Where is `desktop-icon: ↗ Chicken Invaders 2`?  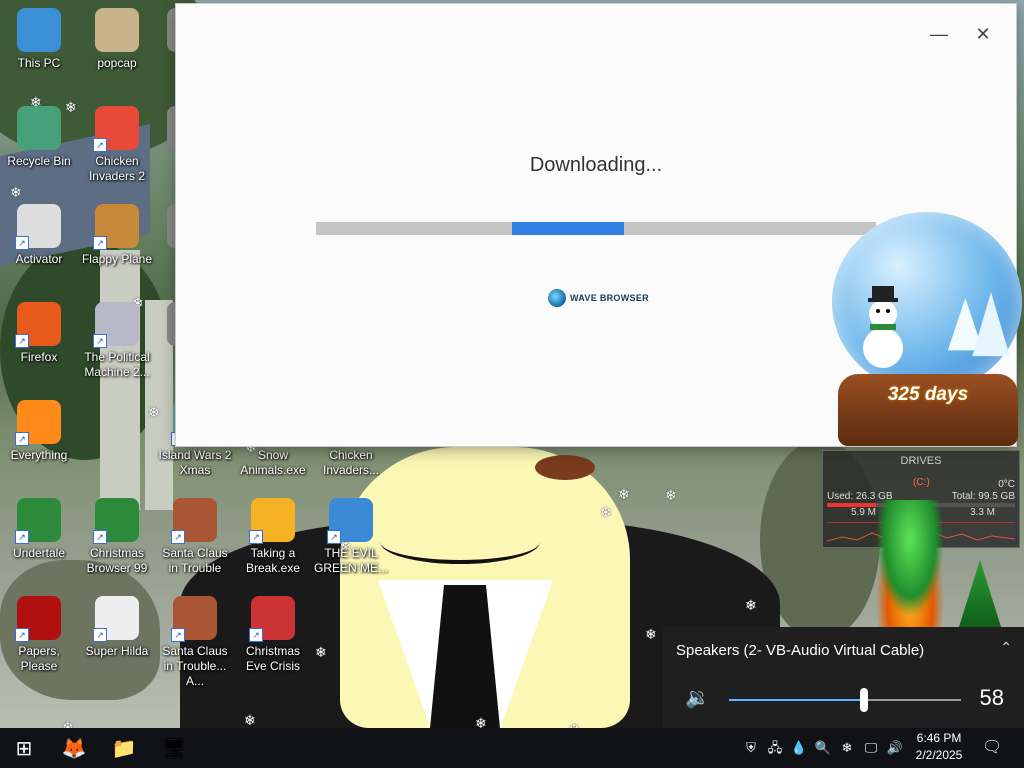 desktop-icon: ↗ Chicken Invaders 2 is located at coordinates (117, 145).